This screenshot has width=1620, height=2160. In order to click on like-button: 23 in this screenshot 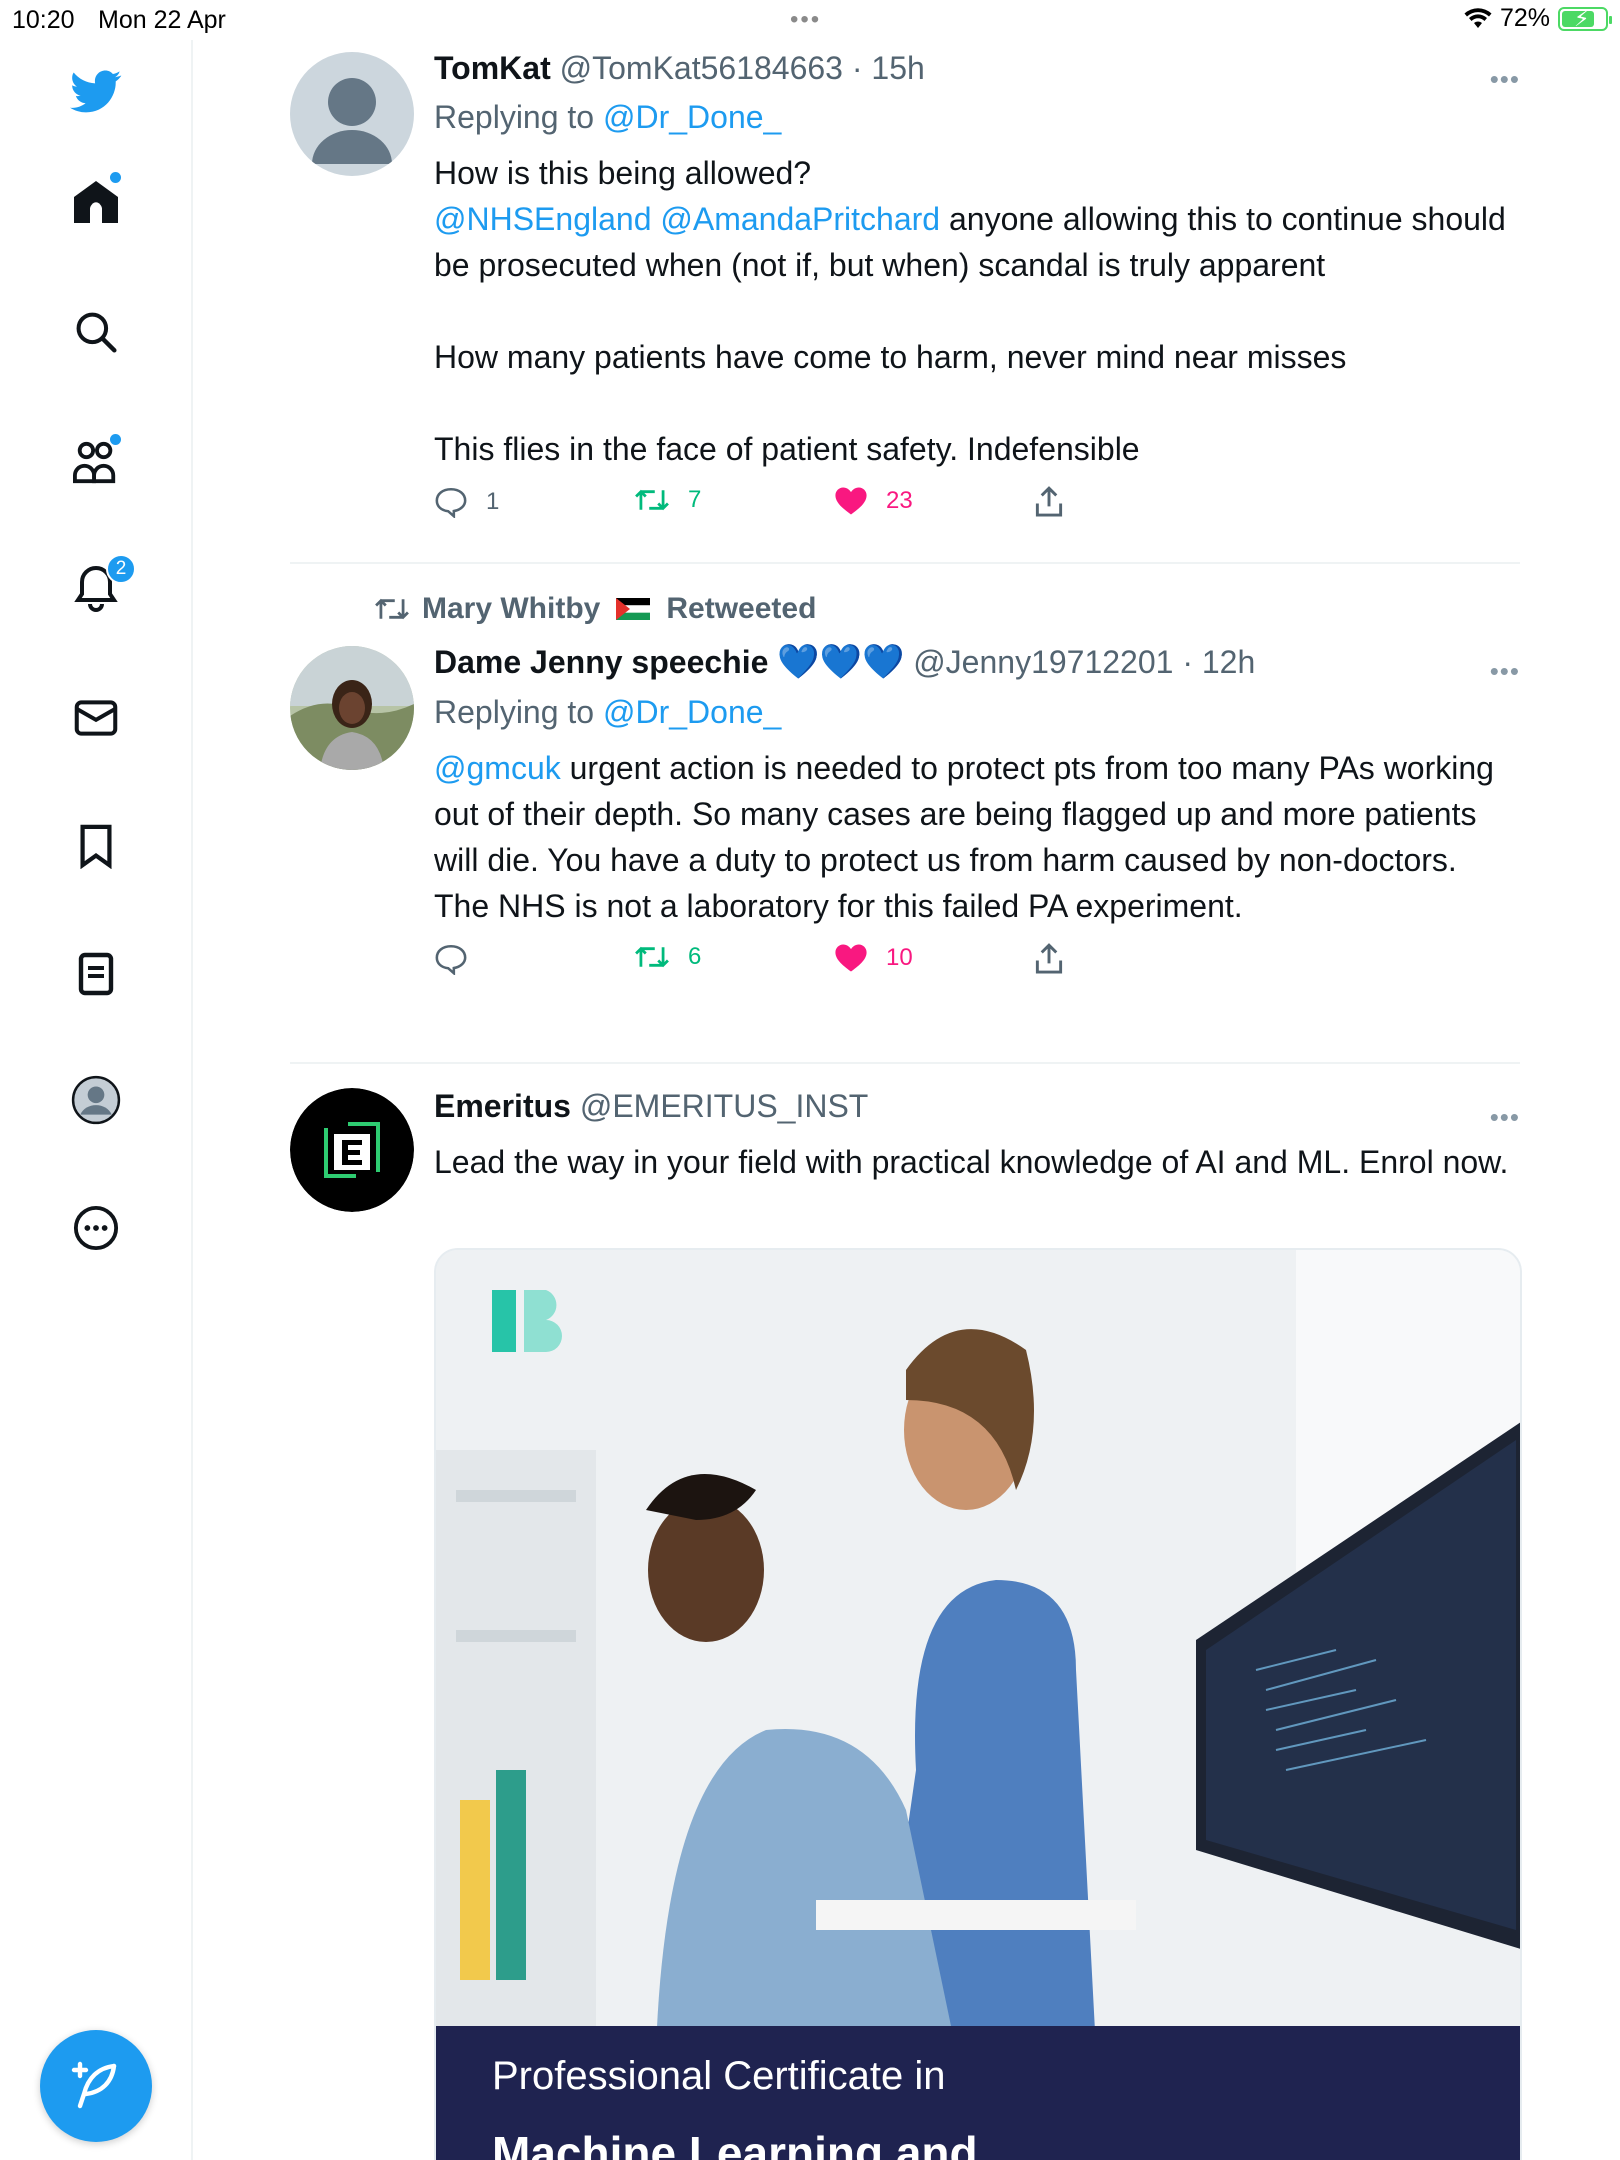, I will do `click(873, 501)`.